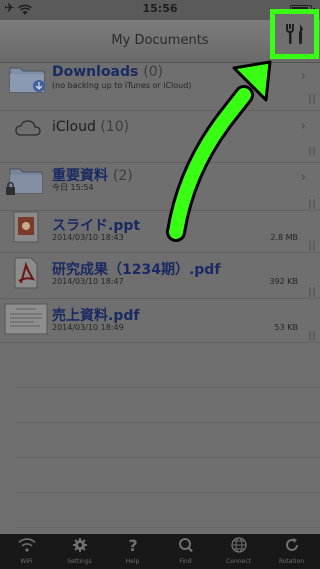 This screenshot has height=569, width=320. I want to click on tab-find: Find, so click(185, 551).